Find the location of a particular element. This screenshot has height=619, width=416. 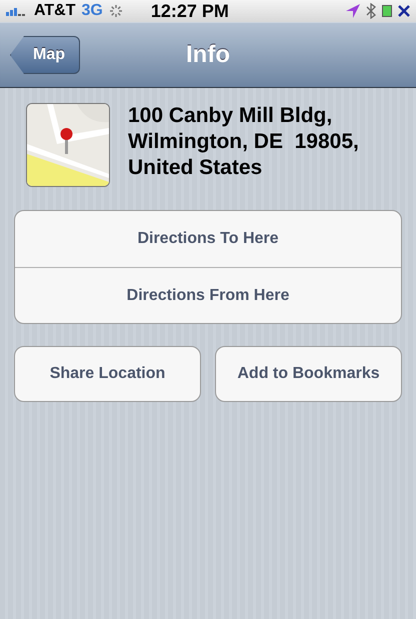

close-icon is located at coordinates (404, 11).